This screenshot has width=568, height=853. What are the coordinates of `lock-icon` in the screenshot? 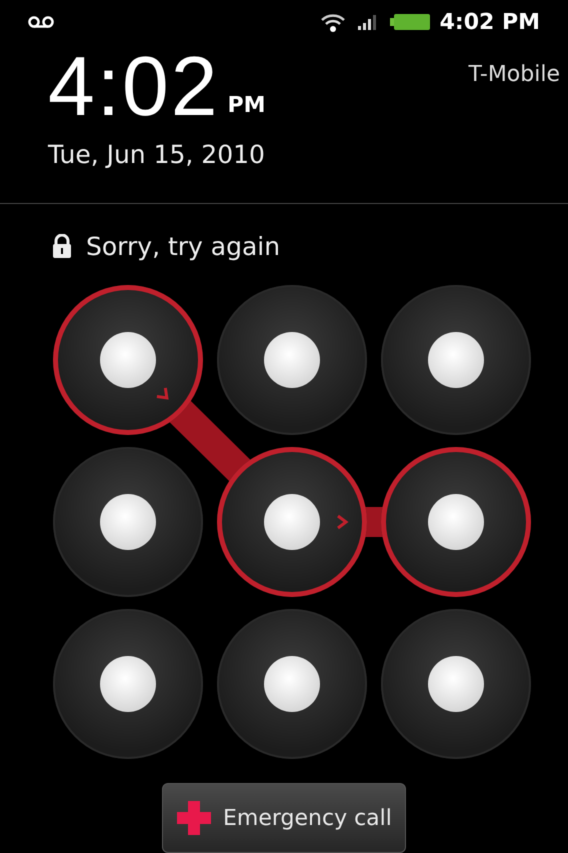 It's located at (62, 246).